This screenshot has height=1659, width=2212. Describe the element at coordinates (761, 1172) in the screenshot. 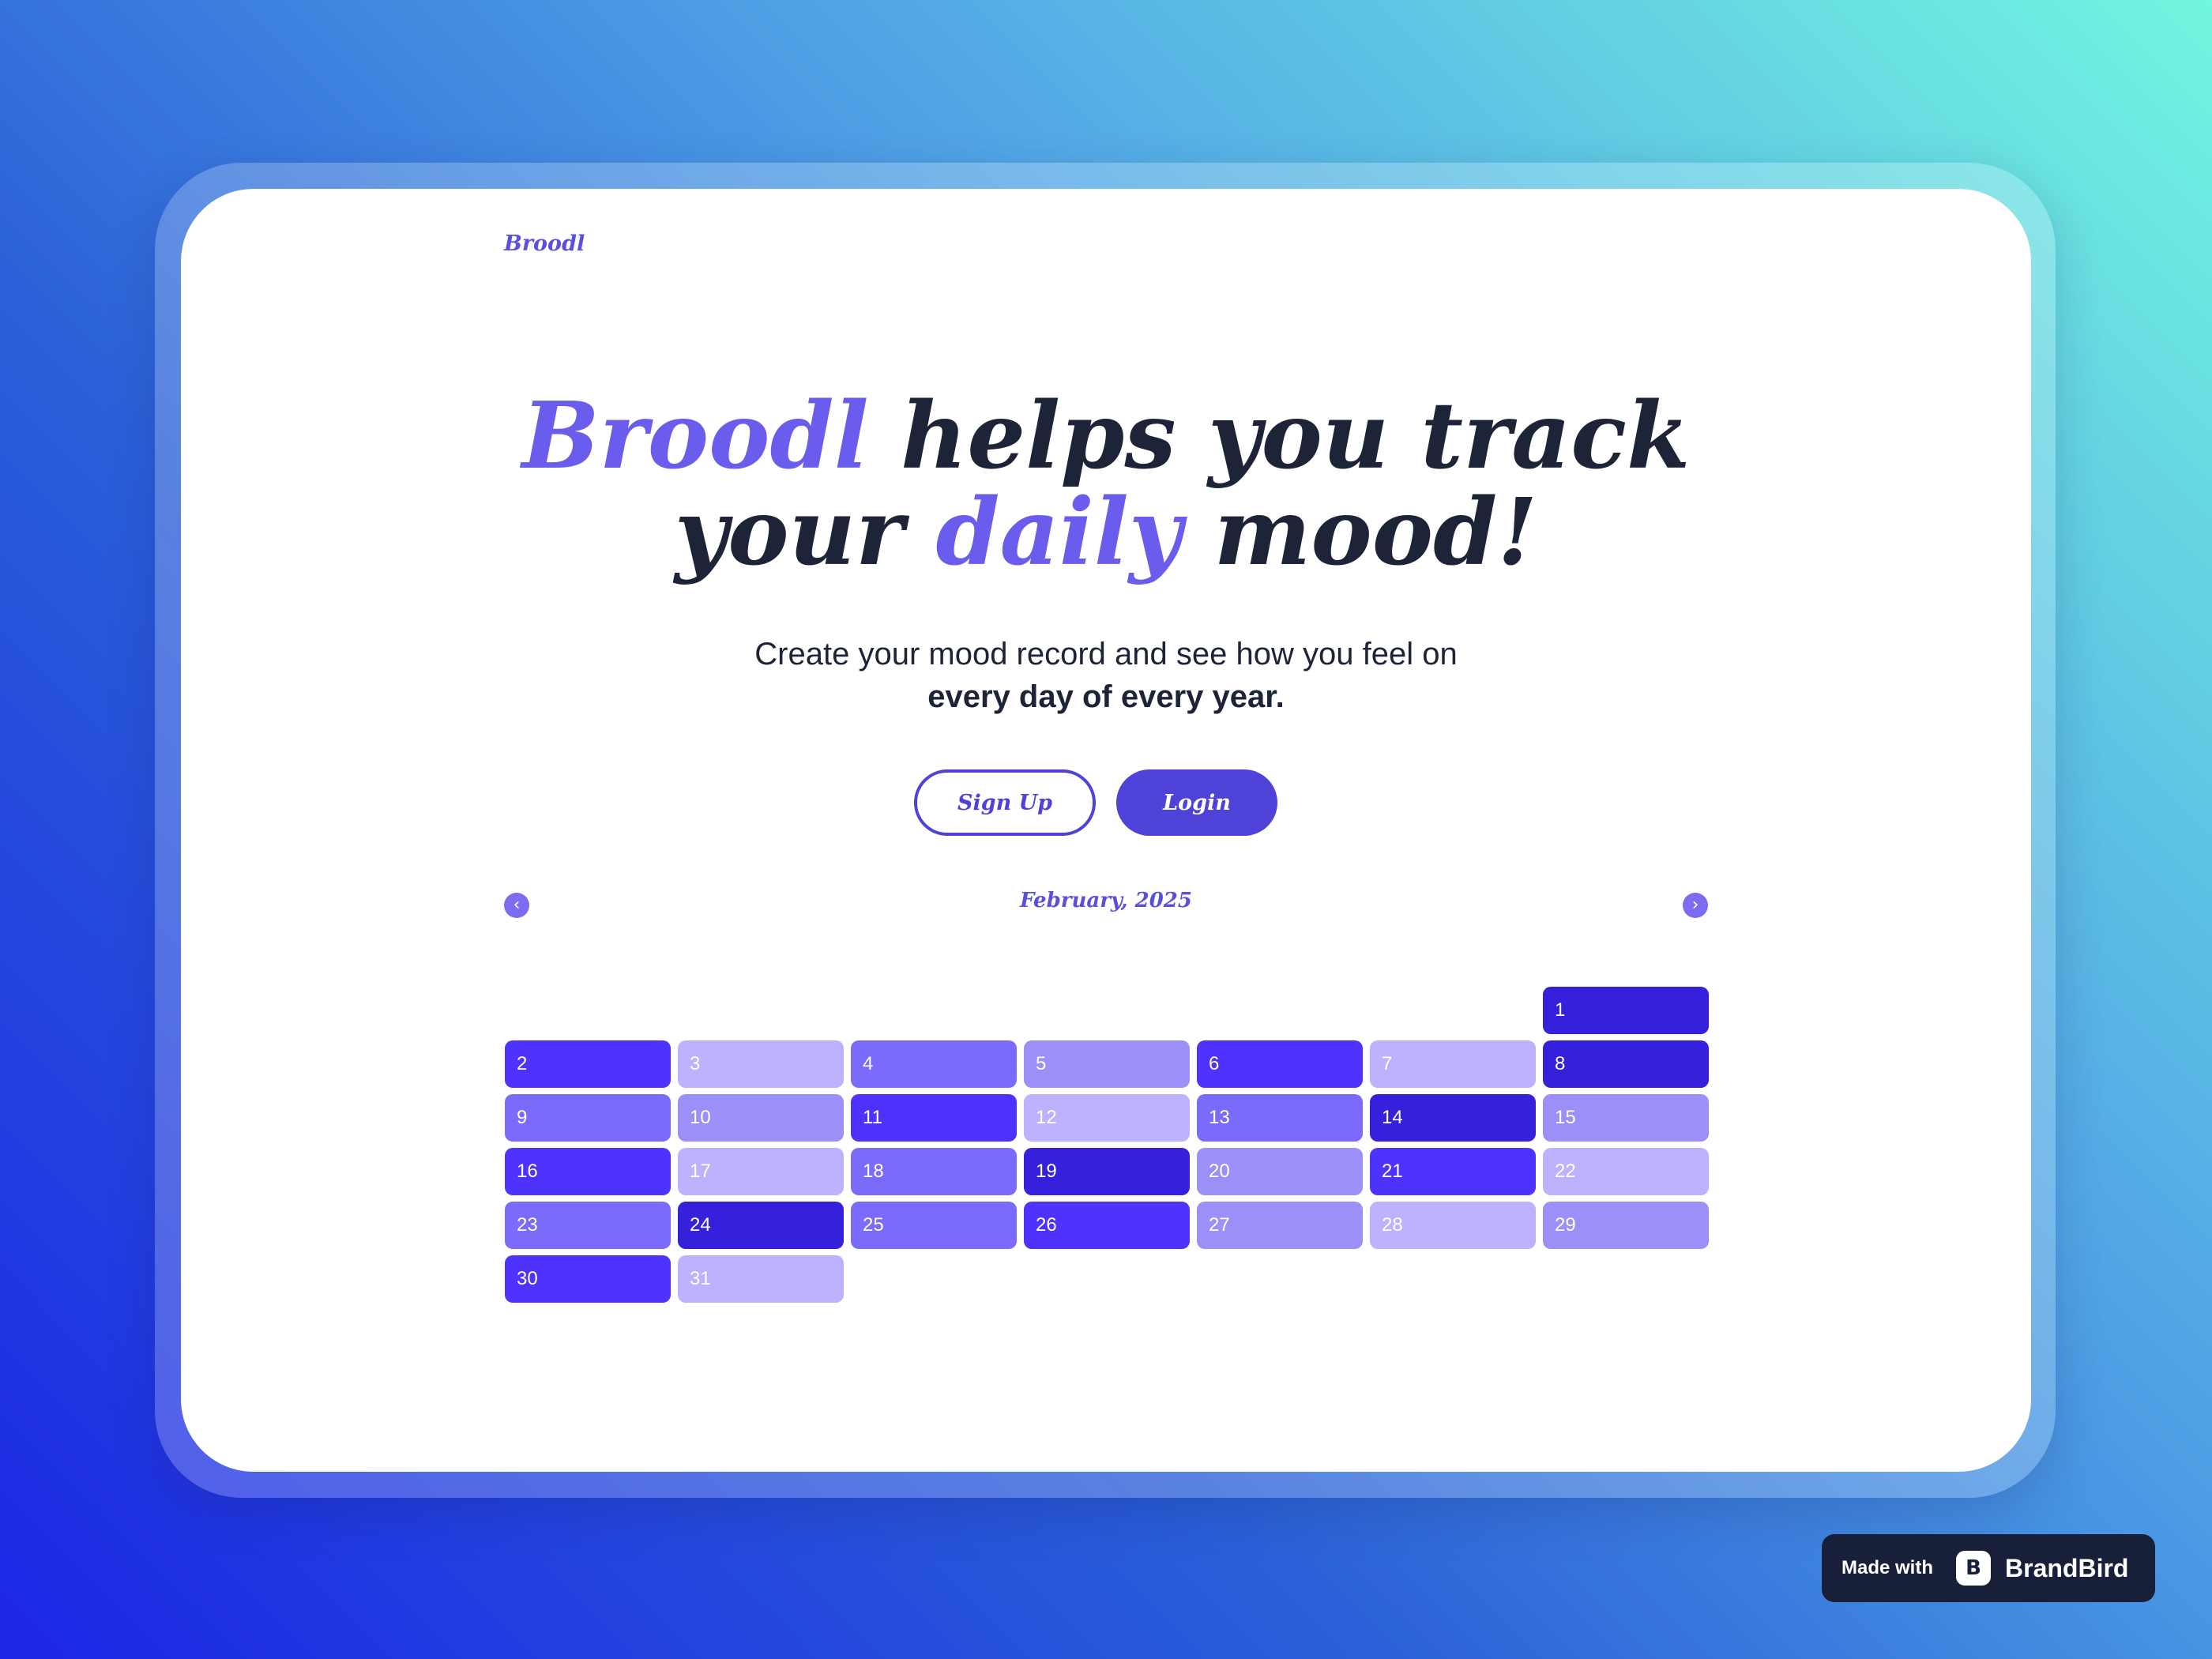

I see `calendar-day: 17` at that location.